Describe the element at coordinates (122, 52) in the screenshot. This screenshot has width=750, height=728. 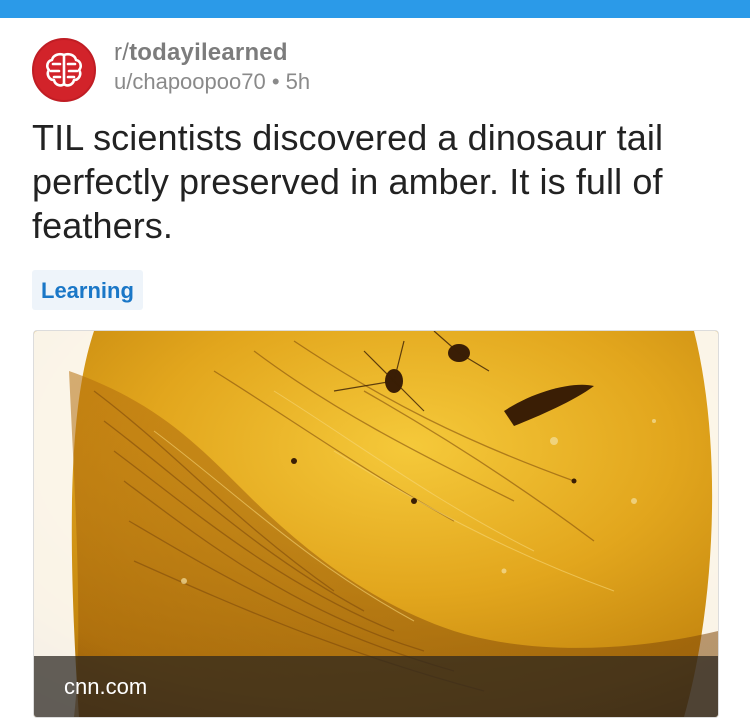
I see `subreddit-prefix: r/` at that location.